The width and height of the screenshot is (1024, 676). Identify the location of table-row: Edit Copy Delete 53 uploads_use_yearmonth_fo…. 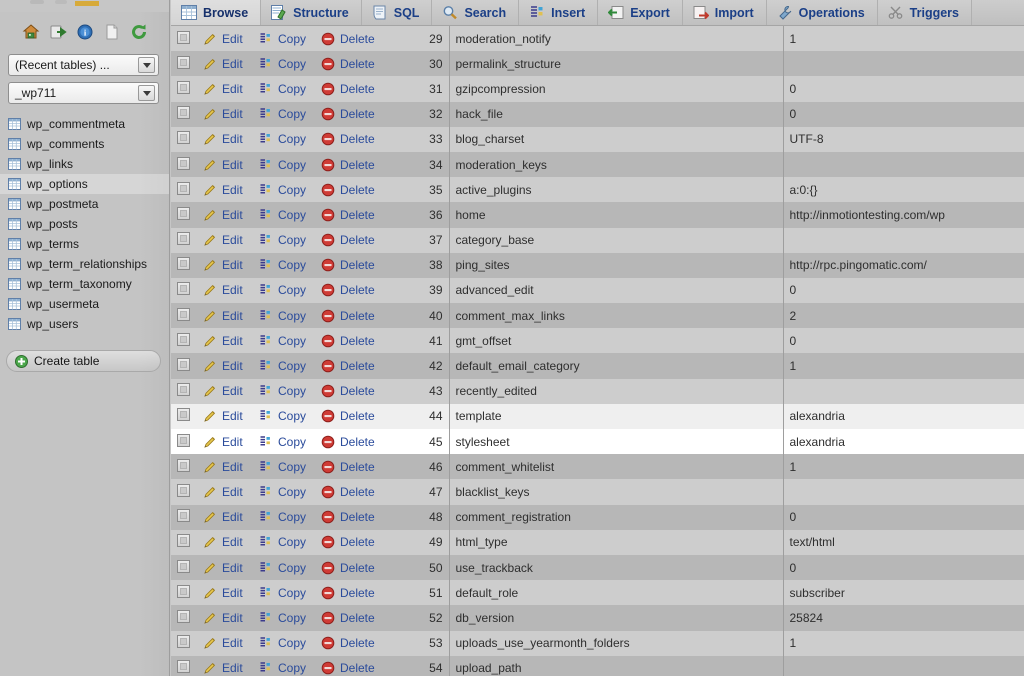
(597, 643).